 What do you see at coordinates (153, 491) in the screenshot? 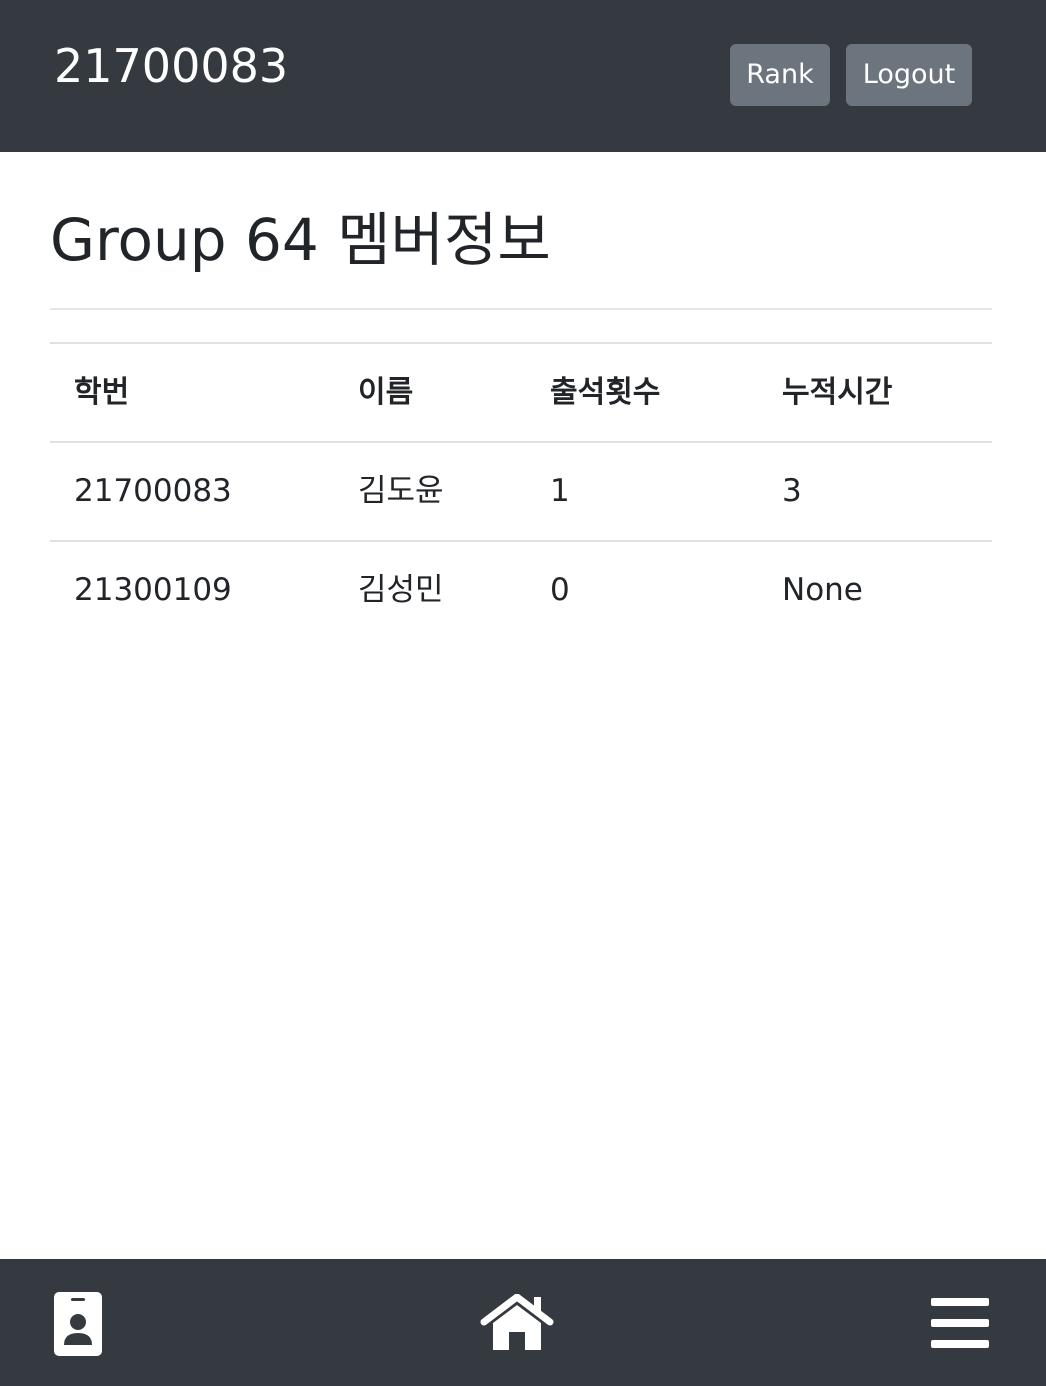
I see `cell-student-id: 21700083` at bounding box center [153, 491].